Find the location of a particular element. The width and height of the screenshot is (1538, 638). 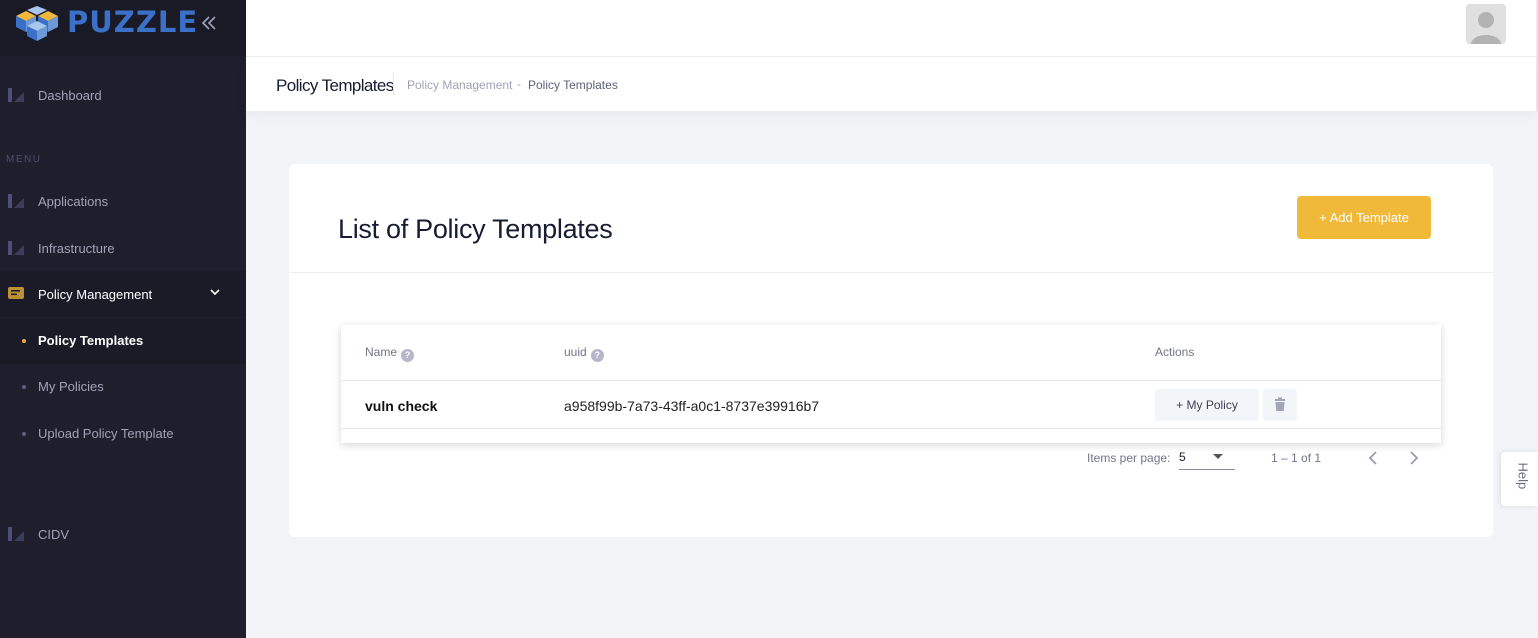

delete-button is located at coordinates (1280, 405).